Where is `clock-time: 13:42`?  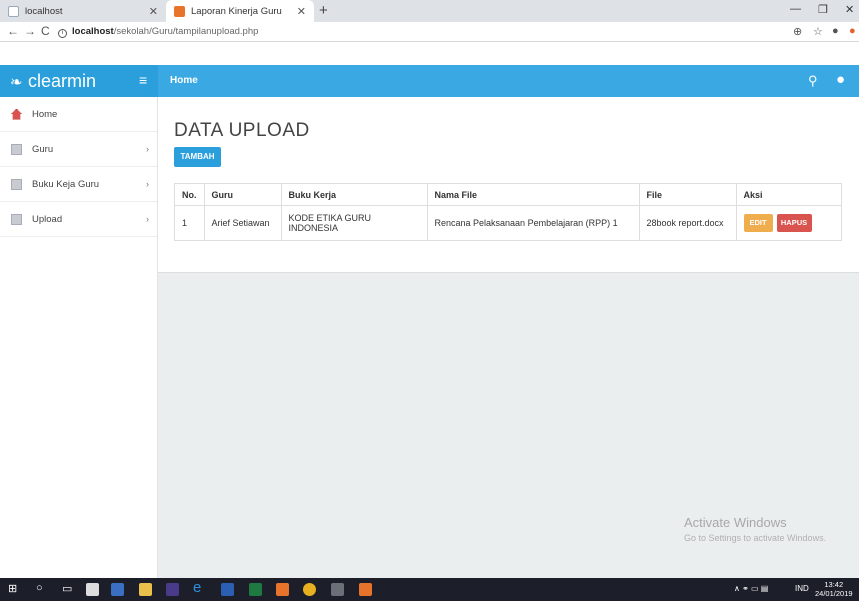
clock-time: 13:42 is located at coordinates (834, 584).